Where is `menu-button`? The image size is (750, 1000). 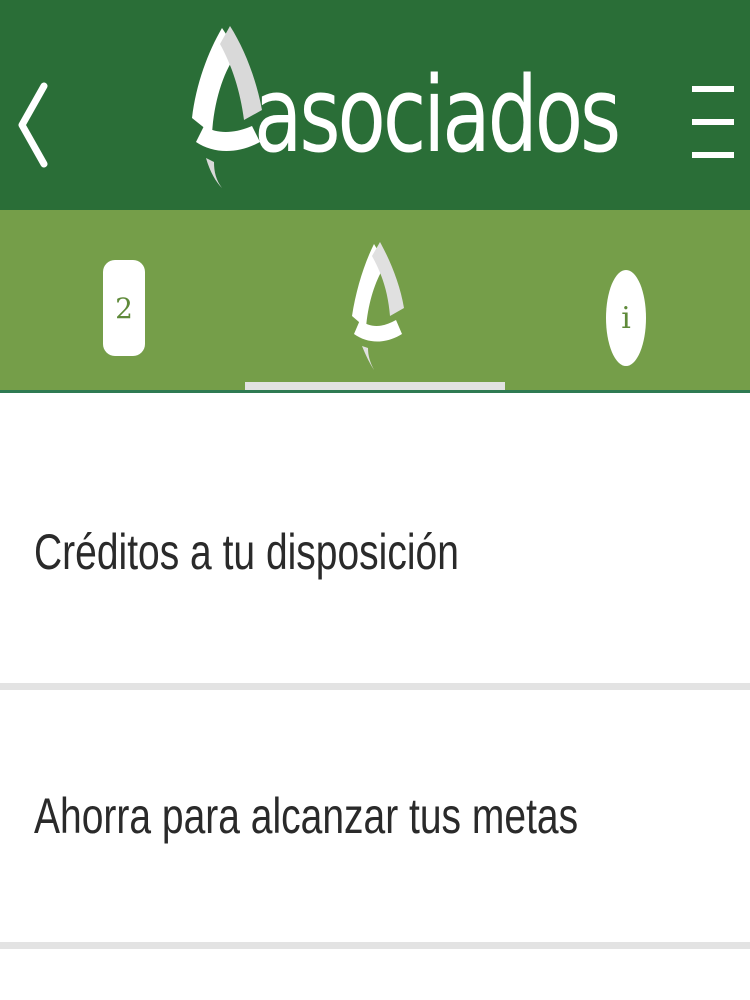 menu-button is located at coordinates (713, 122).